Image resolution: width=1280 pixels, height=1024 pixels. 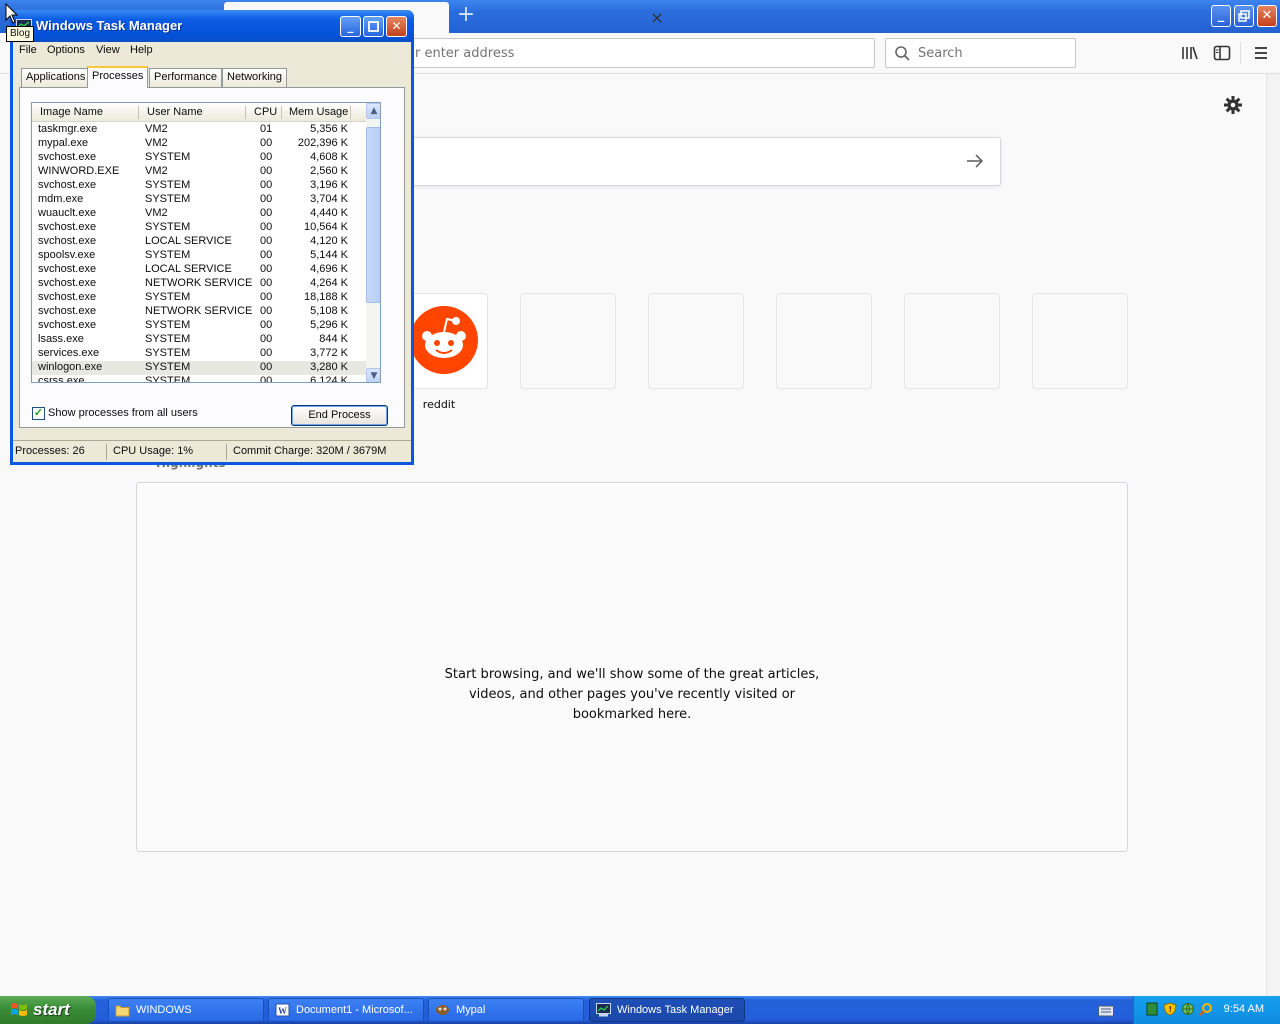 What do you see at coordinates (980, 53) in the screenshot?
I see `search-bar: Search` at bounding box center [980, 53].